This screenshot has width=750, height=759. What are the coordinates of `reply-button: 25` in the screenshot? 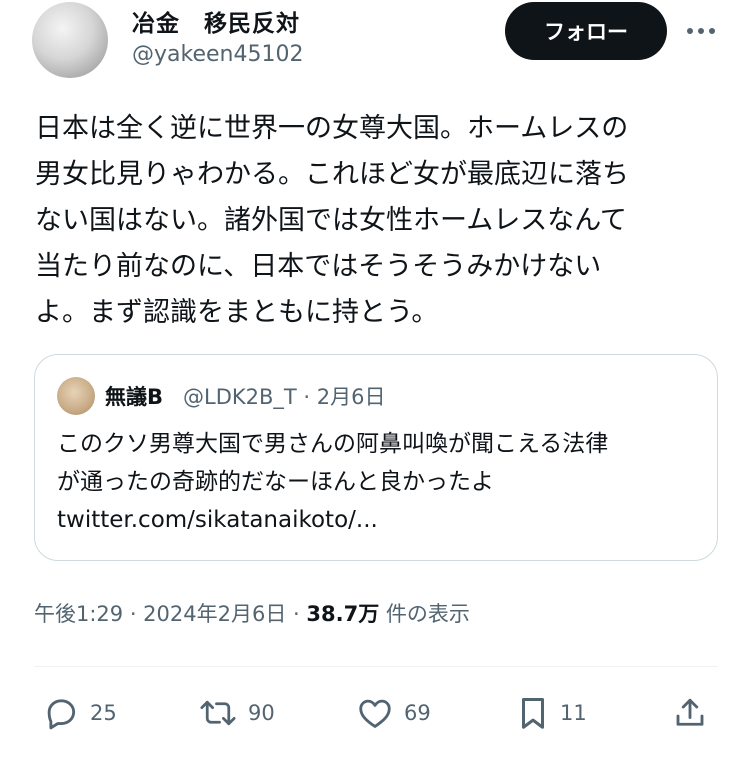 It's located at (79, 713).